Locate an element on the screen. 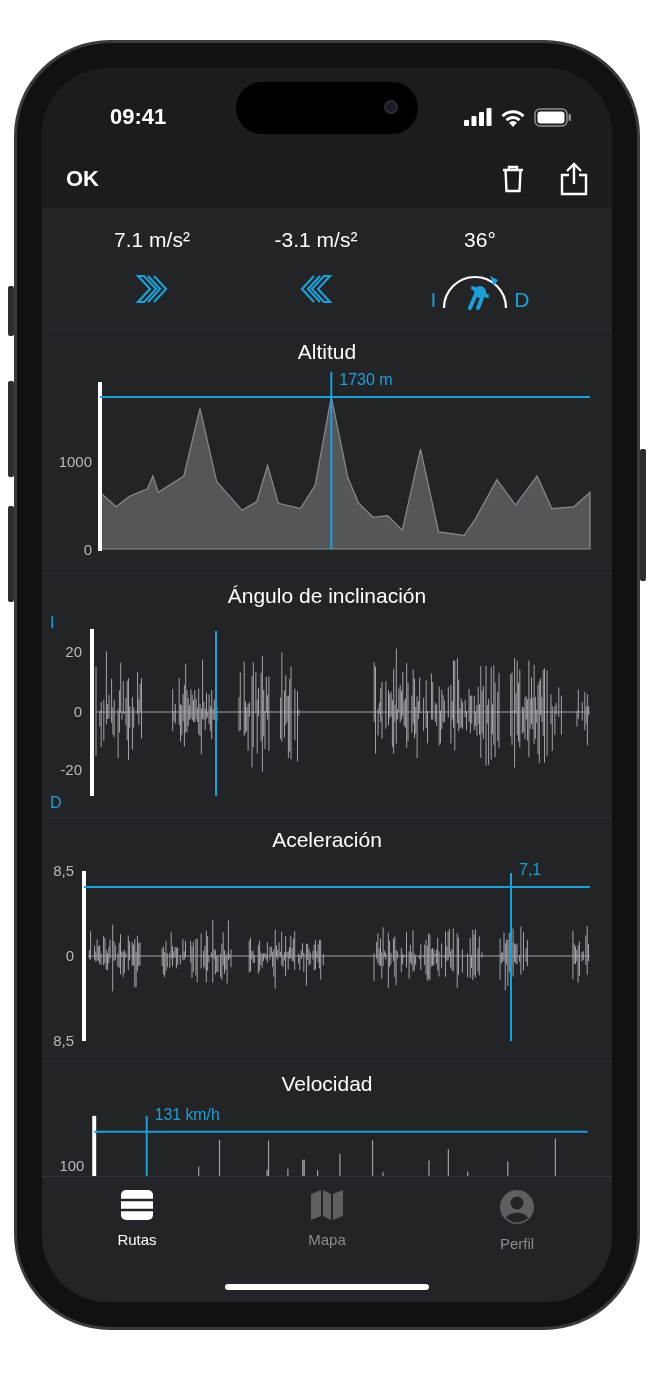  wifi-icon is located at coordinates (513, 117).